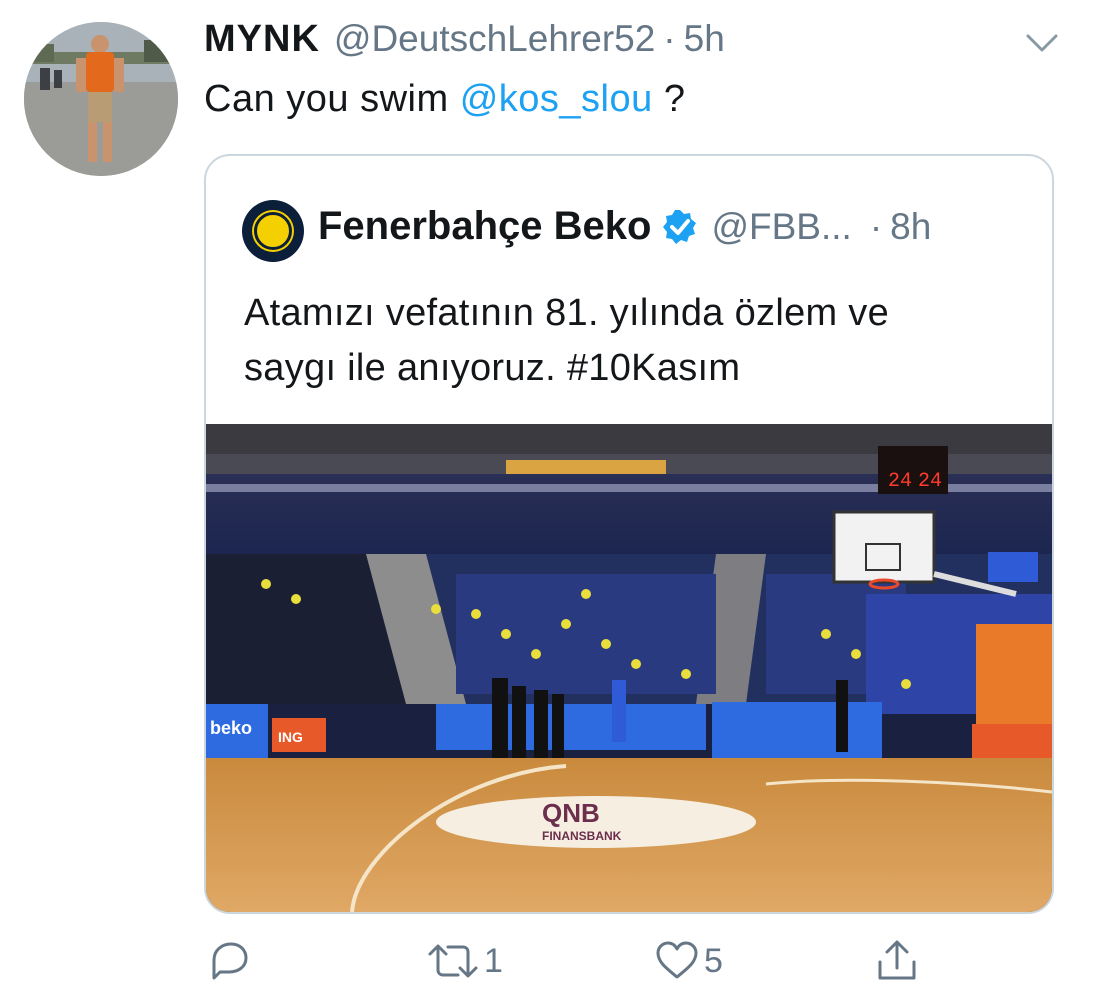  Describe the element at coordinates (704, 39) in the screenshot. I see `tweet-timestamp: 5h` at that location.